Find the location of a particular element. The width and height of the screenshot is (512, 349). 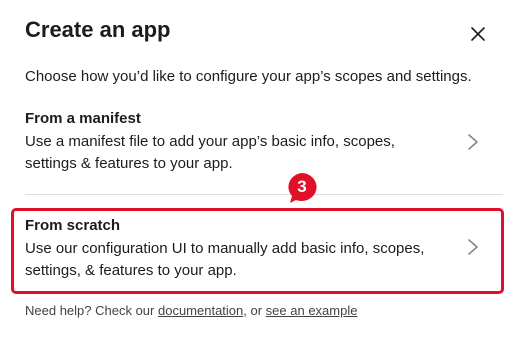

divider is located at coordinates (264, 194).